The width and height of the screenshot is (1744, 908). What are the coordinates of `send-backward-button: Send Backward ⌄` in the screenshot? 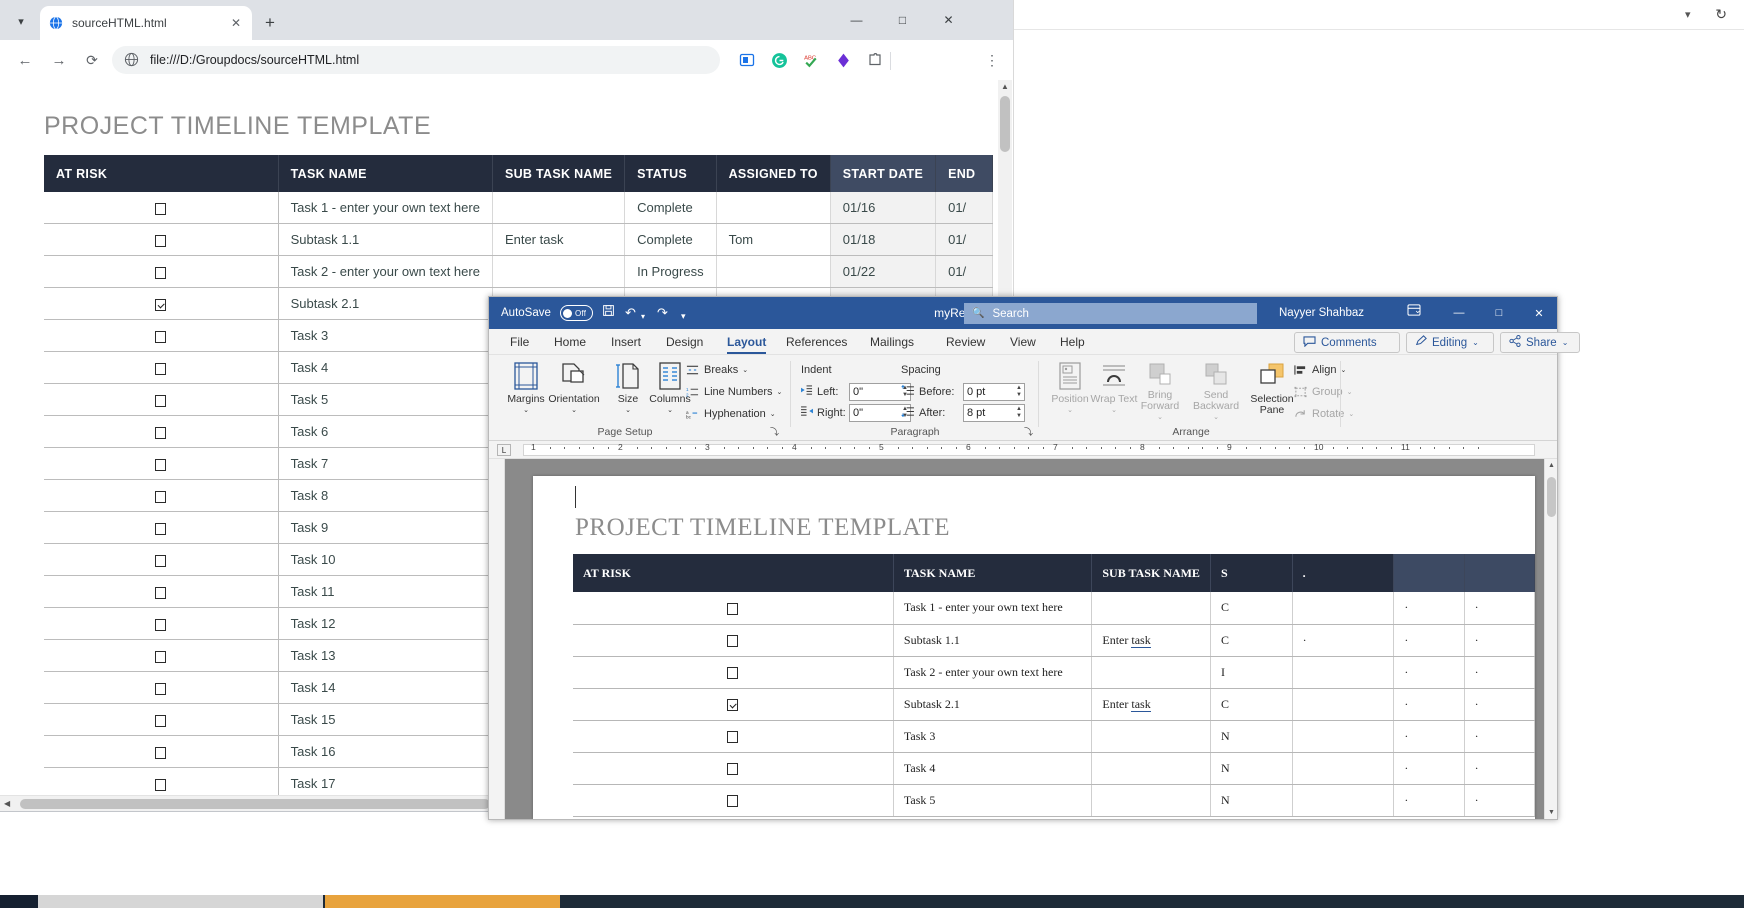 It's located at (1216, 390).